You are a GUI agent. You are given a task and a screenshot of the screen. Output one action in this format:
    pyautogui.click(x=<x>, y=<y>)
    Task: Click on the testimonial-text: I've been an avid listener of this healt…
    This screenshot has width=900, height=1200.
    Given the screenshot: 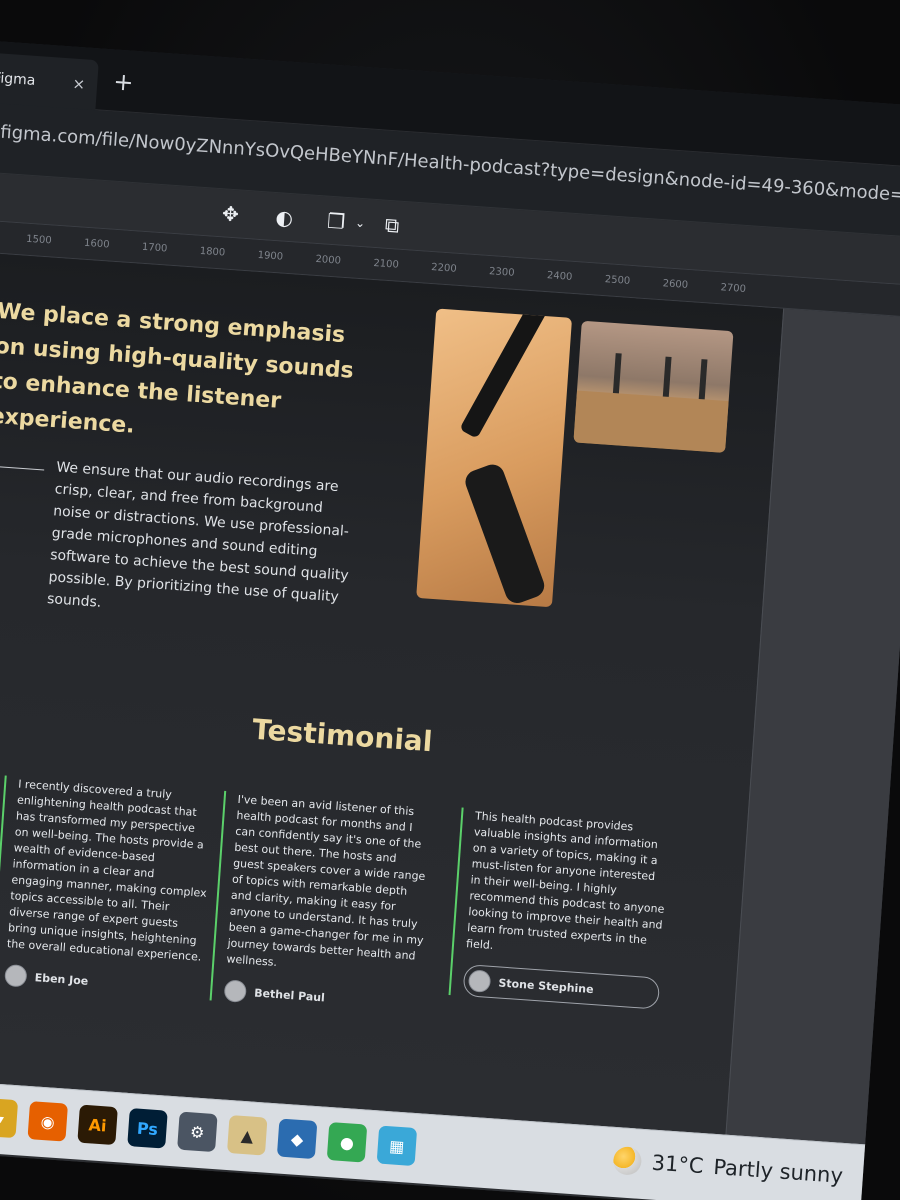 What is the action you would take?
    pyautogui.click(x=326, y=880)
    